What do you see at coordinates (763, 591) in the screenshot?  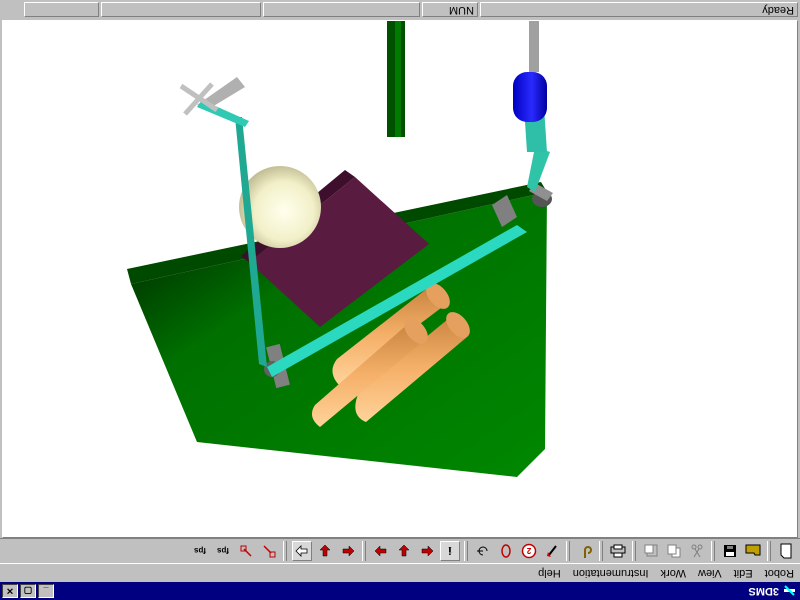 I see `window-title: 3DMS` at bounding box center [763, 591].